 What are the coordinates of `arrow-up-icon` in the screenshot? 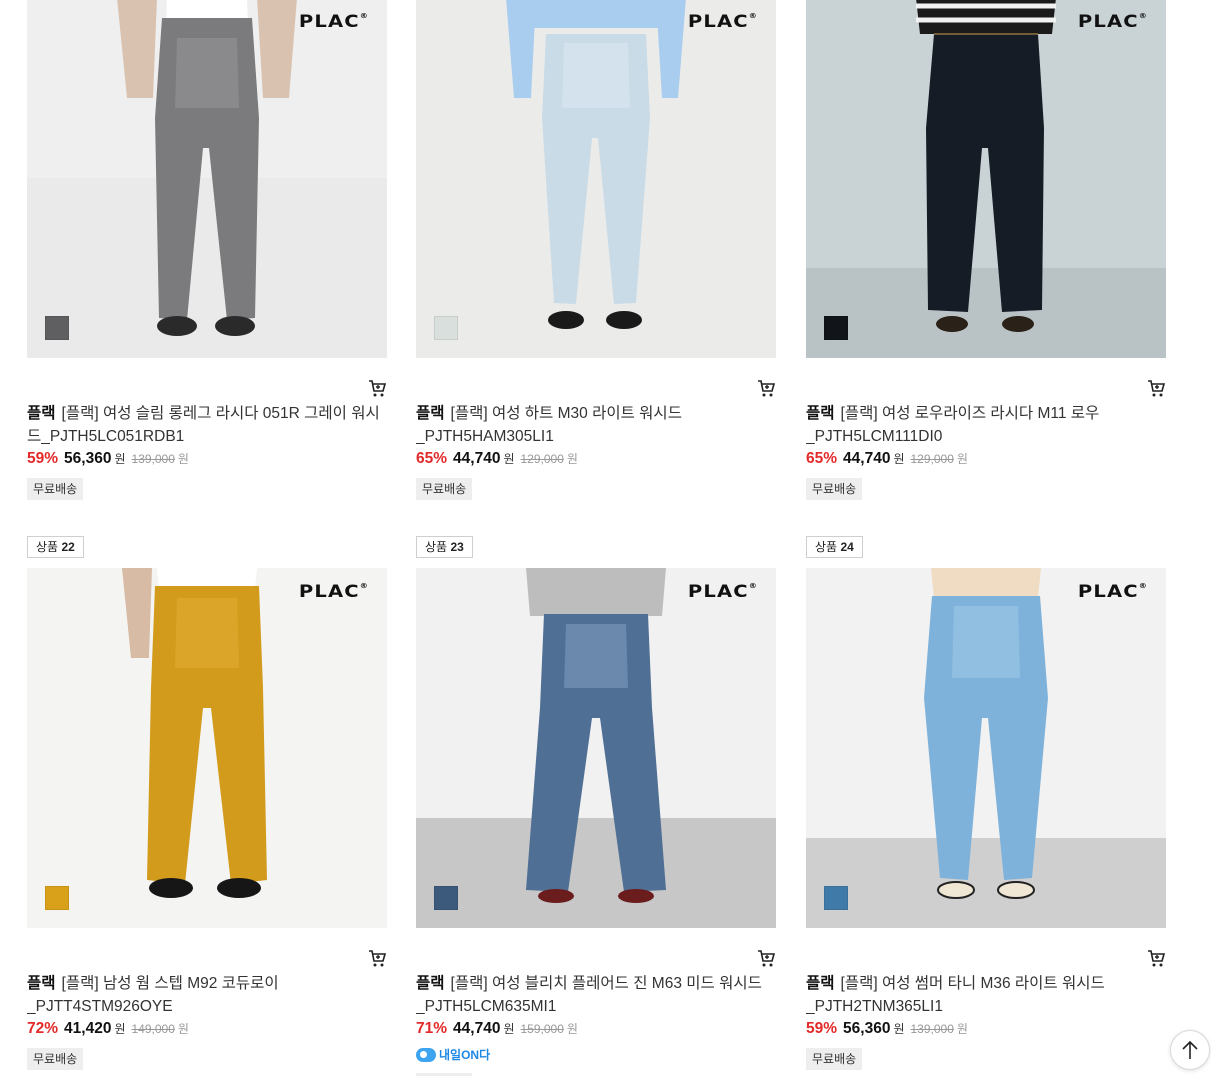 It's located at (1190, 1049).